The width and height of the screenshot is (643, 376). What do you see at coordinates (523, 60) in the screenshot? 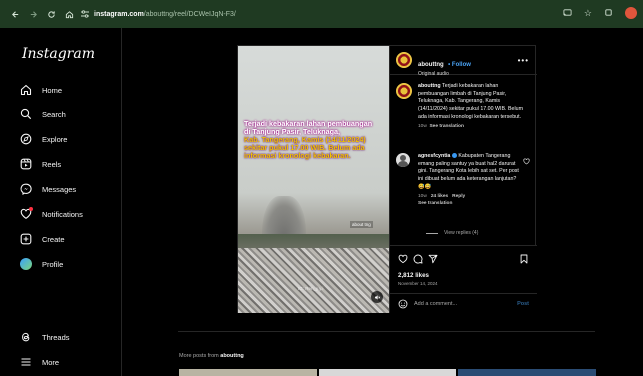
I see `more-options-icon: •••` at bounding box center [523, 60].